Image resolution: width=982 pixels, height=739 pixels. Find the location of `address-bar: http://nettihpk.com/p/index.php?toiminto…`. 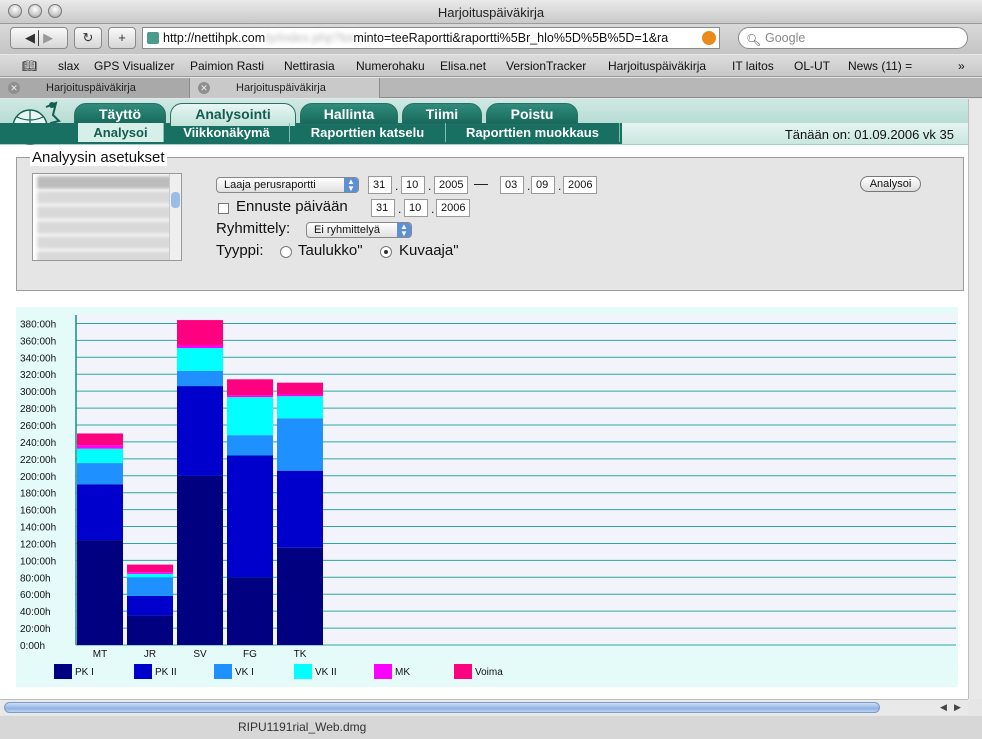

address-bar: http://nettihpk.com/p/index.php?toiminto… is located at coordinates (431, 38).